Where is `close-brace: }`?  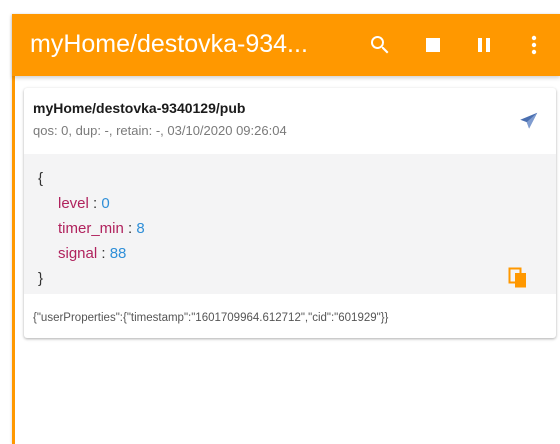
close-brace: } is located at coordinates (41, 278).